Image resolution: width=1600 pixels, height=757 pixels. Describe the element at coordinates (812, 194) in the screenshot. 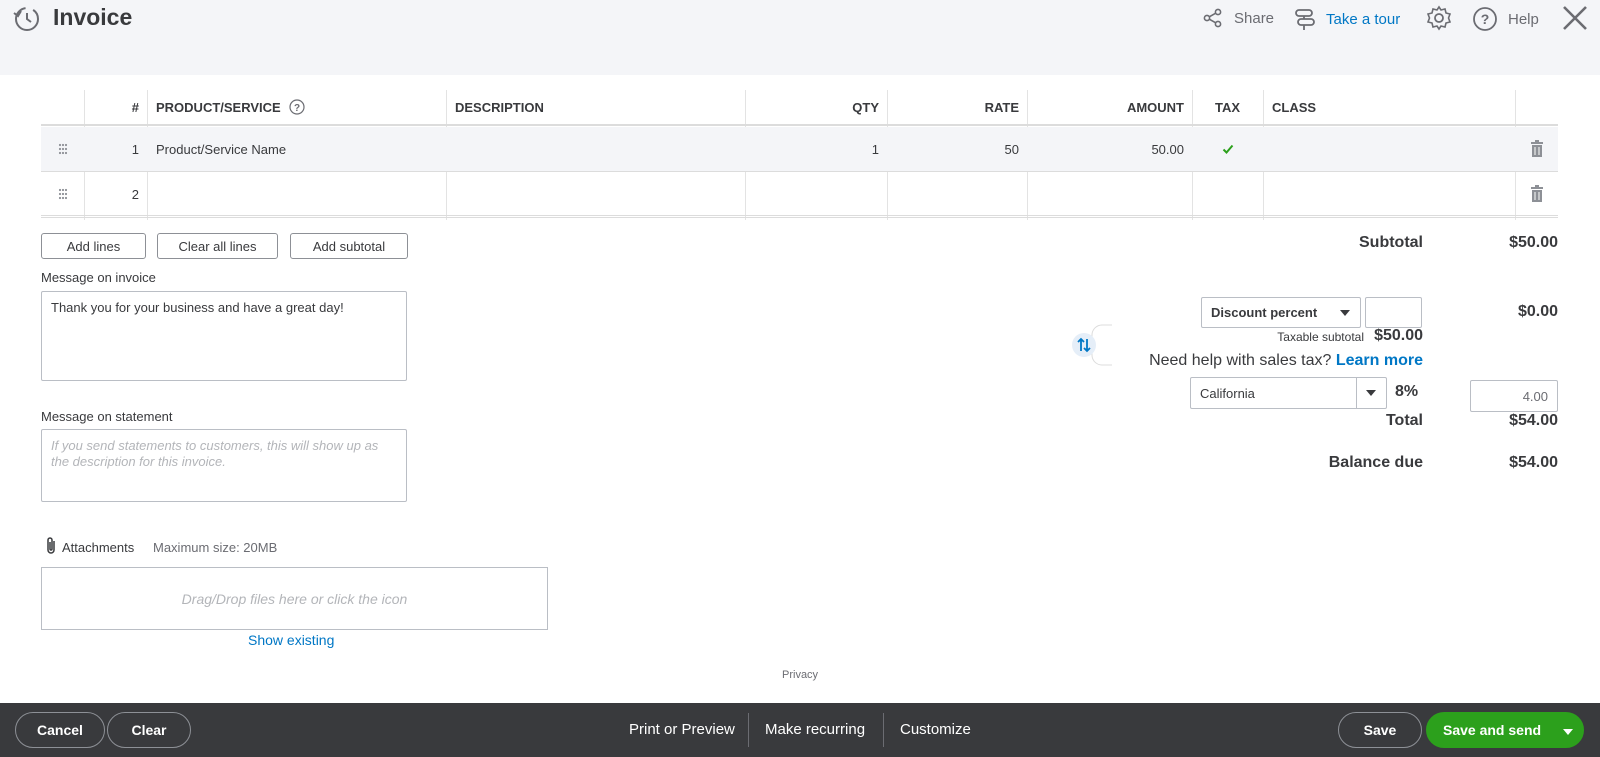

I see `qty-cell` at that location.